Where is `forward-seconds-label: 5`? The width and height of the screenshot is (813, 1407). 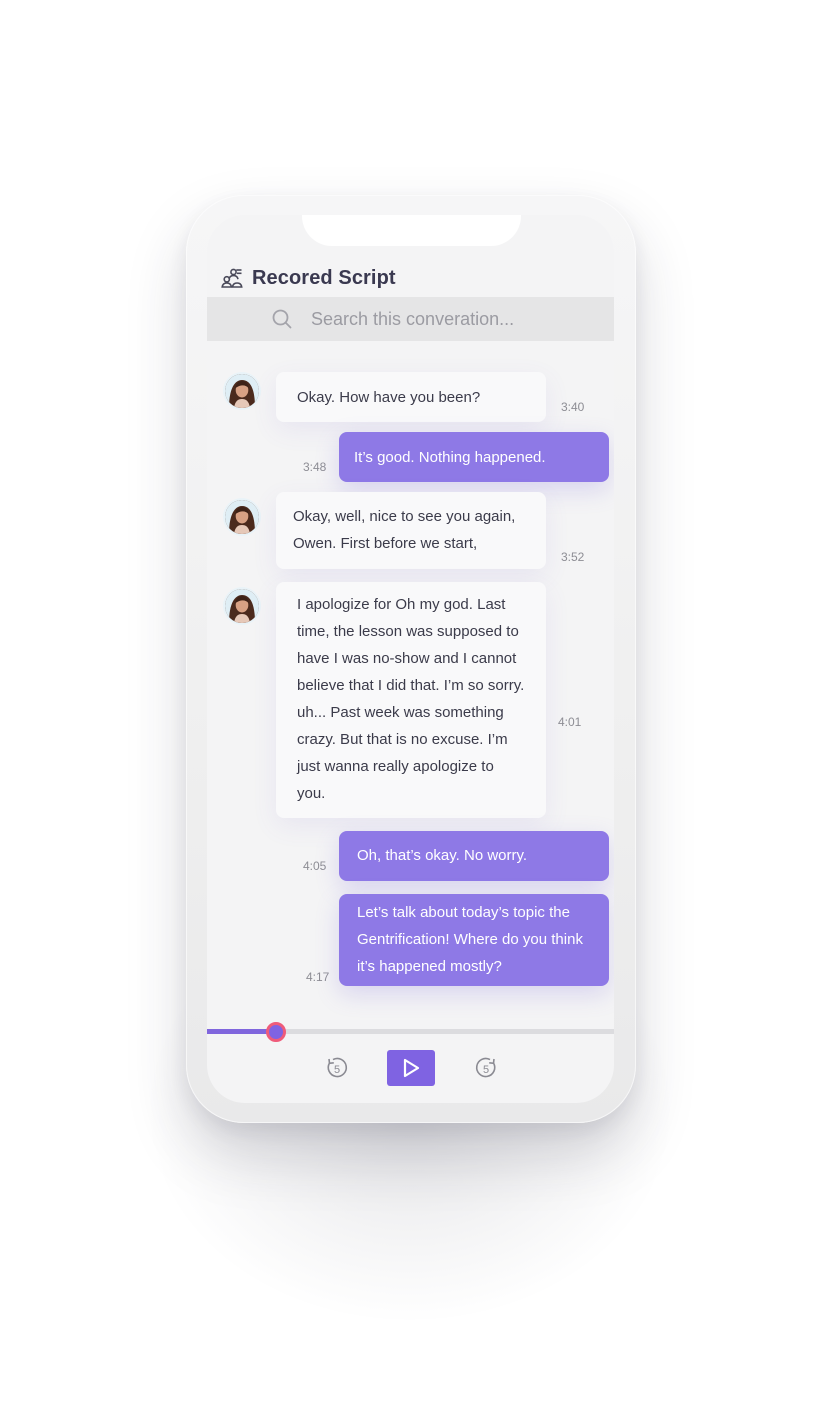
forward-seconds-label: 5 is located at coordinates (486, 1070).